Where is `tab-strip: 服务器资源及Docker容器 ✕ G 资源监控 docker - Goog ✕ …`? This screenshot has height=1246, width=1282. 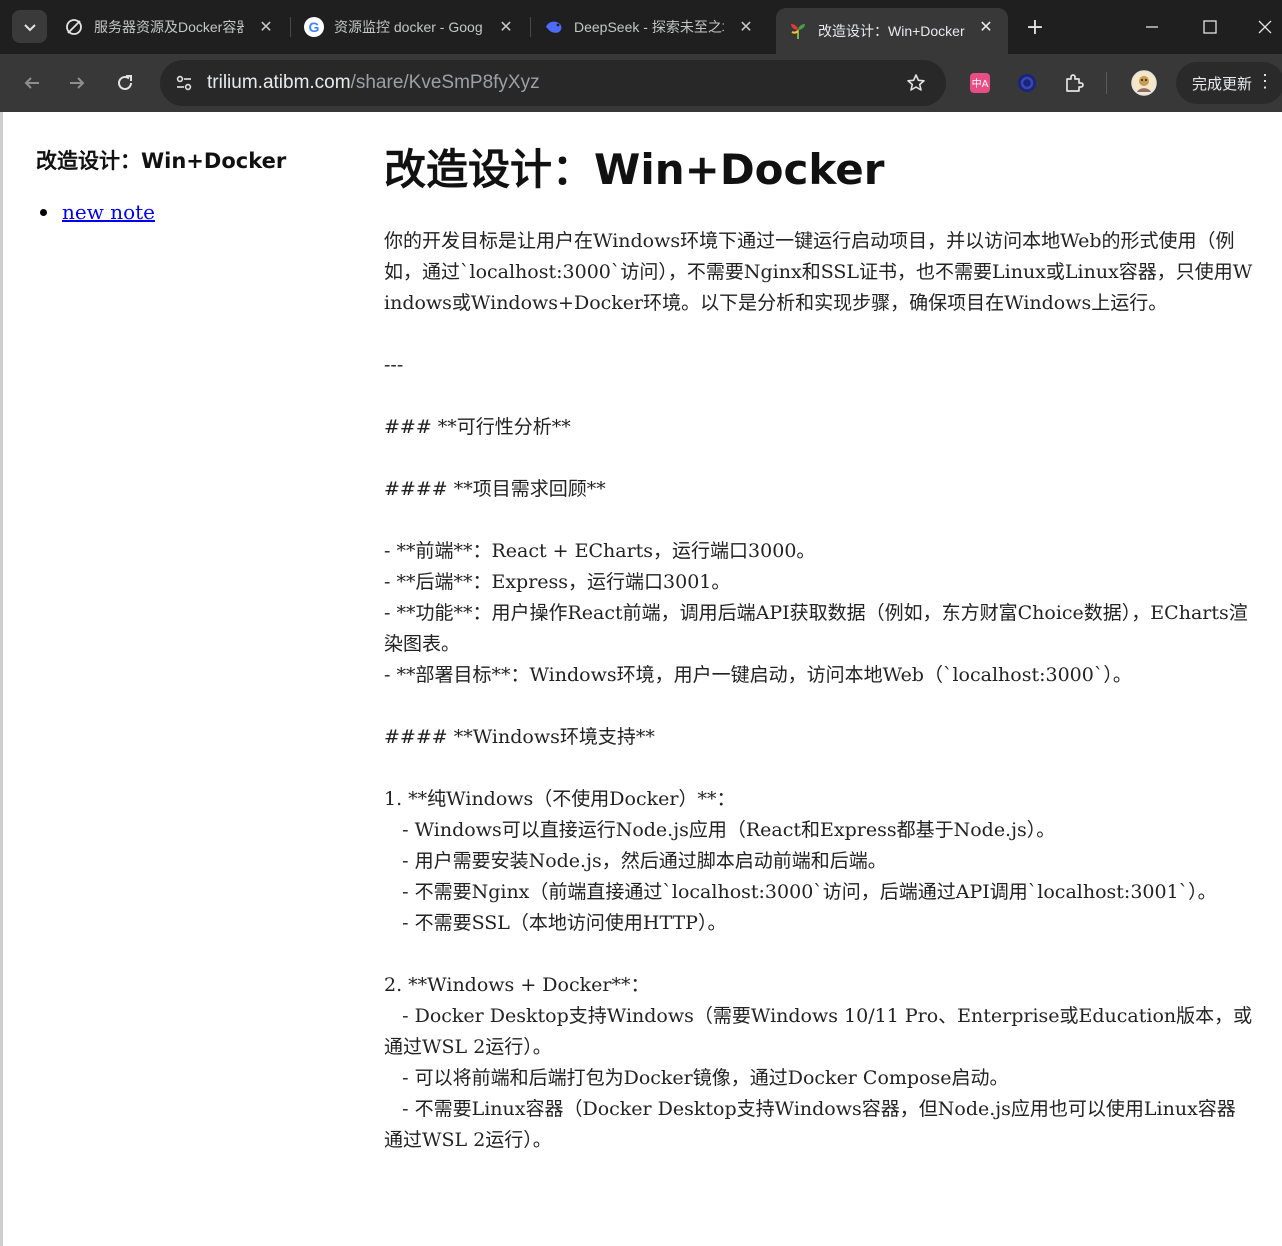 tab-strip: 服务器资源及Docker容器 ✕ G 资源监控 docker - Goog ✕ … is located at coordinates (641, 27).